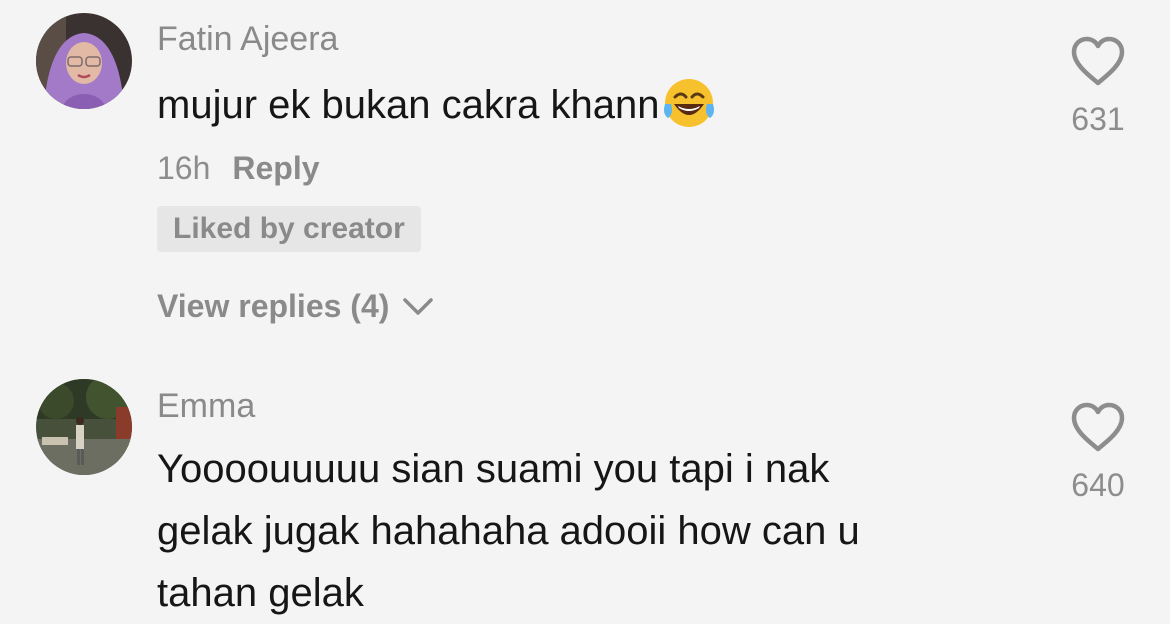 The height and width of the screenshot is (624, 1170). What do you see at coordinates (184, 168) in the screenshot?
I see `timestamp: 16h` at bounding box center [184, 168].